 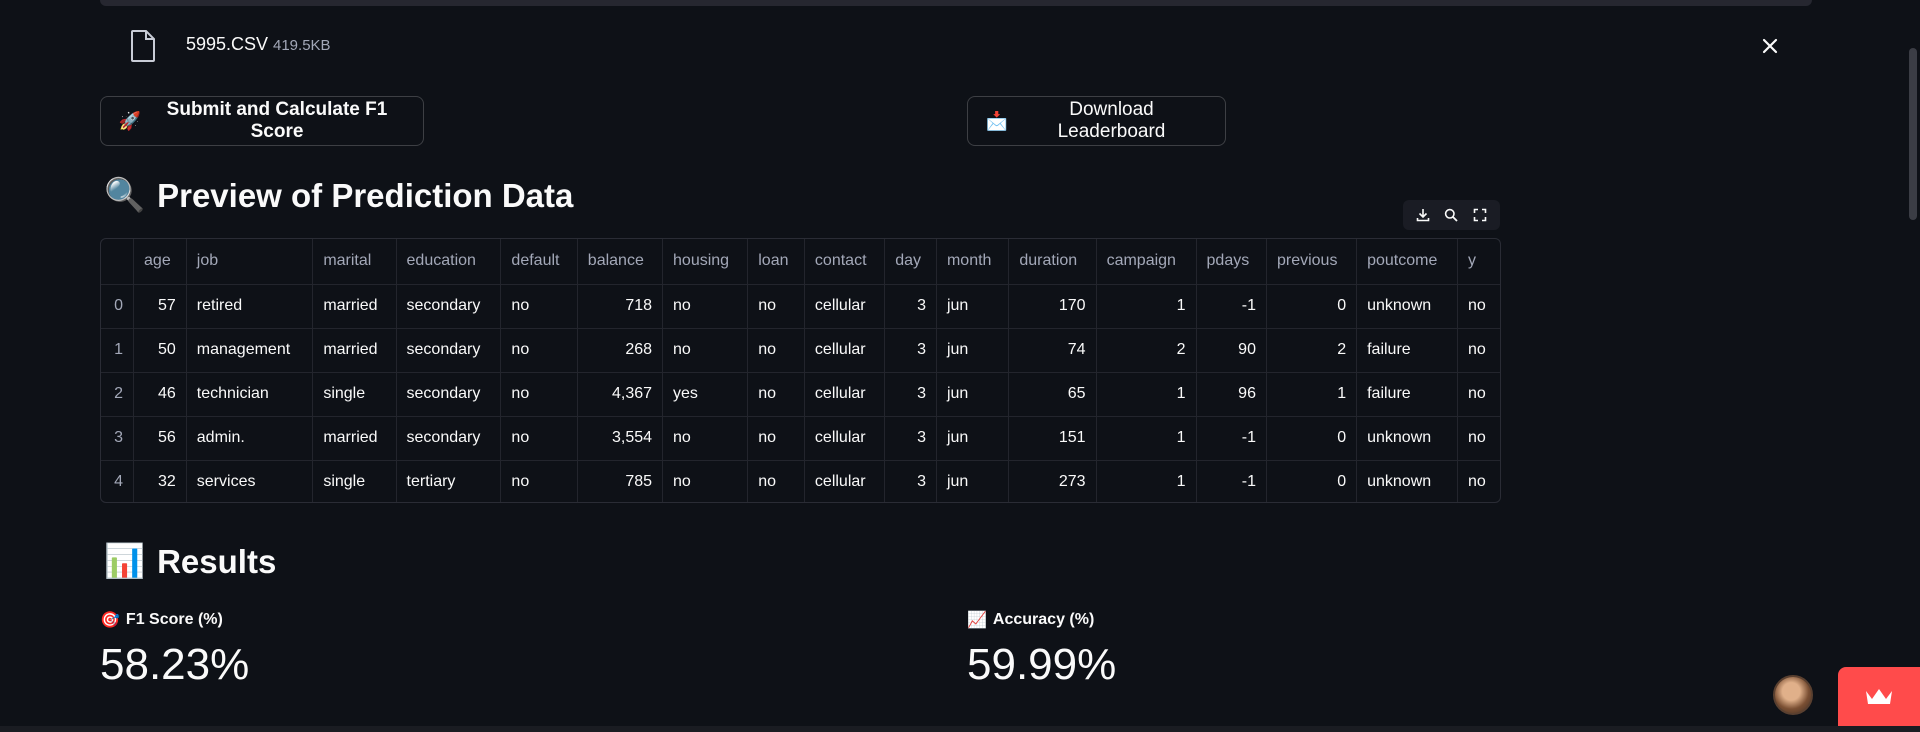 What do you see at coordinates (118, 350) in the screenshot?
I see `row-index: 1` at bounding box center [118, 350].